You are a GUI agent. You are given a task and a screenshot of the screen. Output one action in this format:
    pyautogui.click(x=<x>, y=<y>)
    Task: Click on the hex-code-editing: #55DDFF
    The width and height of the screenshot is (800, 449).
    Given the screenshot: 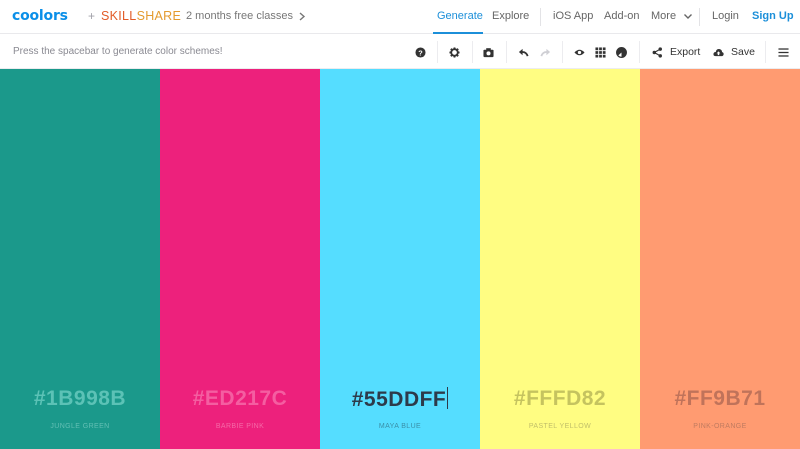 What is the action you would take?
    pyautogui.click(x=400, y=399)
    